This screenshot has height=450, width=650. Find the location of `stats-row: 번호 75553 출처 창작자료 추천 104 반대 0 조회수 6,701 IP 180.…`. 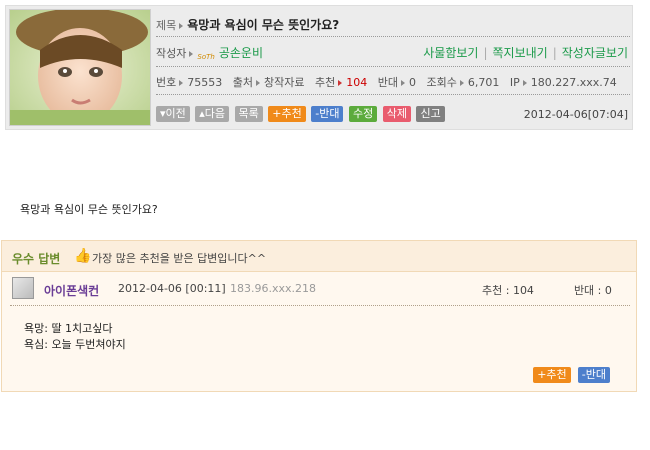

stats-row: 번호 75553 출처 창작자료 추천 104 반대 0 조회수 6,701 IP 180.… is located at coordinates (393, 84).